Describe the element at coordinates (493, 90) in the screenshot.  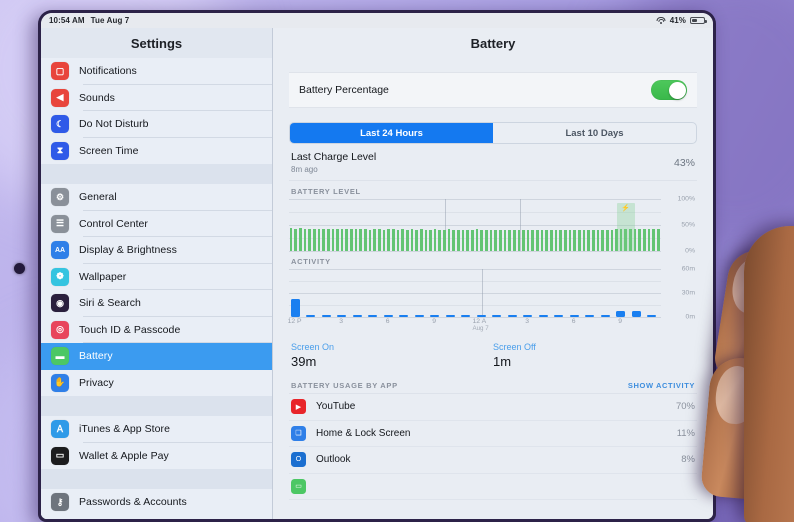
I see `battery-percentage-row: Battery Percentage` at that location.